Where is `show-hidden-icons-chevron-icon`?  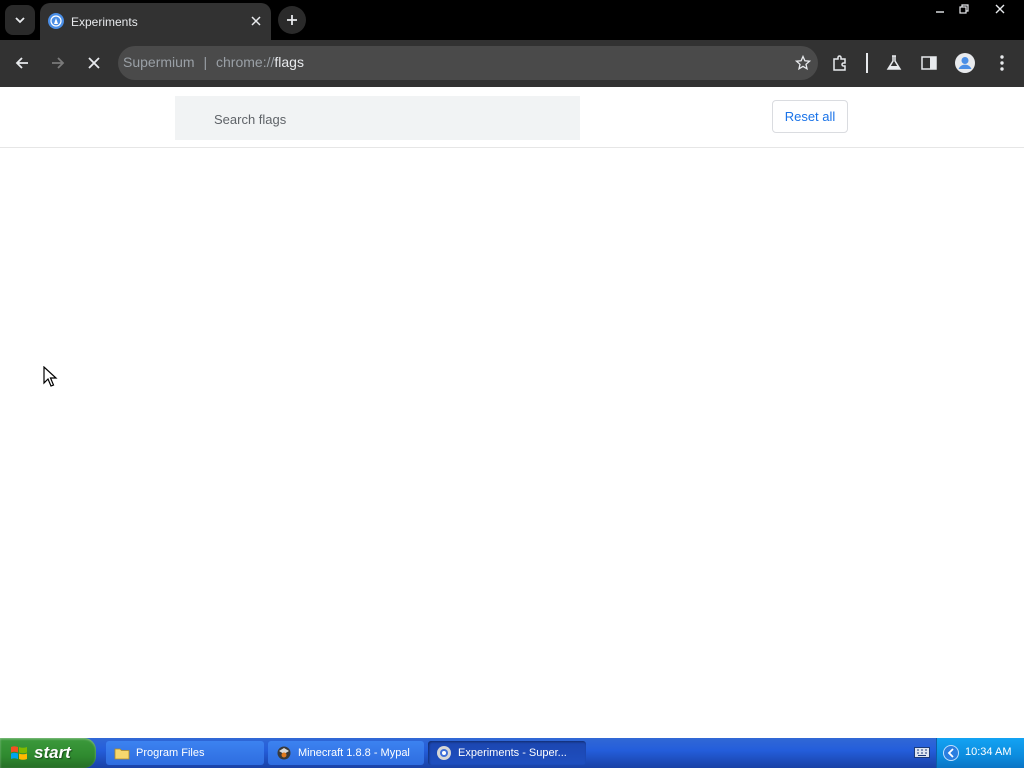 show-hidden-icons-chevron-icon is located at coordinates (951, 753).